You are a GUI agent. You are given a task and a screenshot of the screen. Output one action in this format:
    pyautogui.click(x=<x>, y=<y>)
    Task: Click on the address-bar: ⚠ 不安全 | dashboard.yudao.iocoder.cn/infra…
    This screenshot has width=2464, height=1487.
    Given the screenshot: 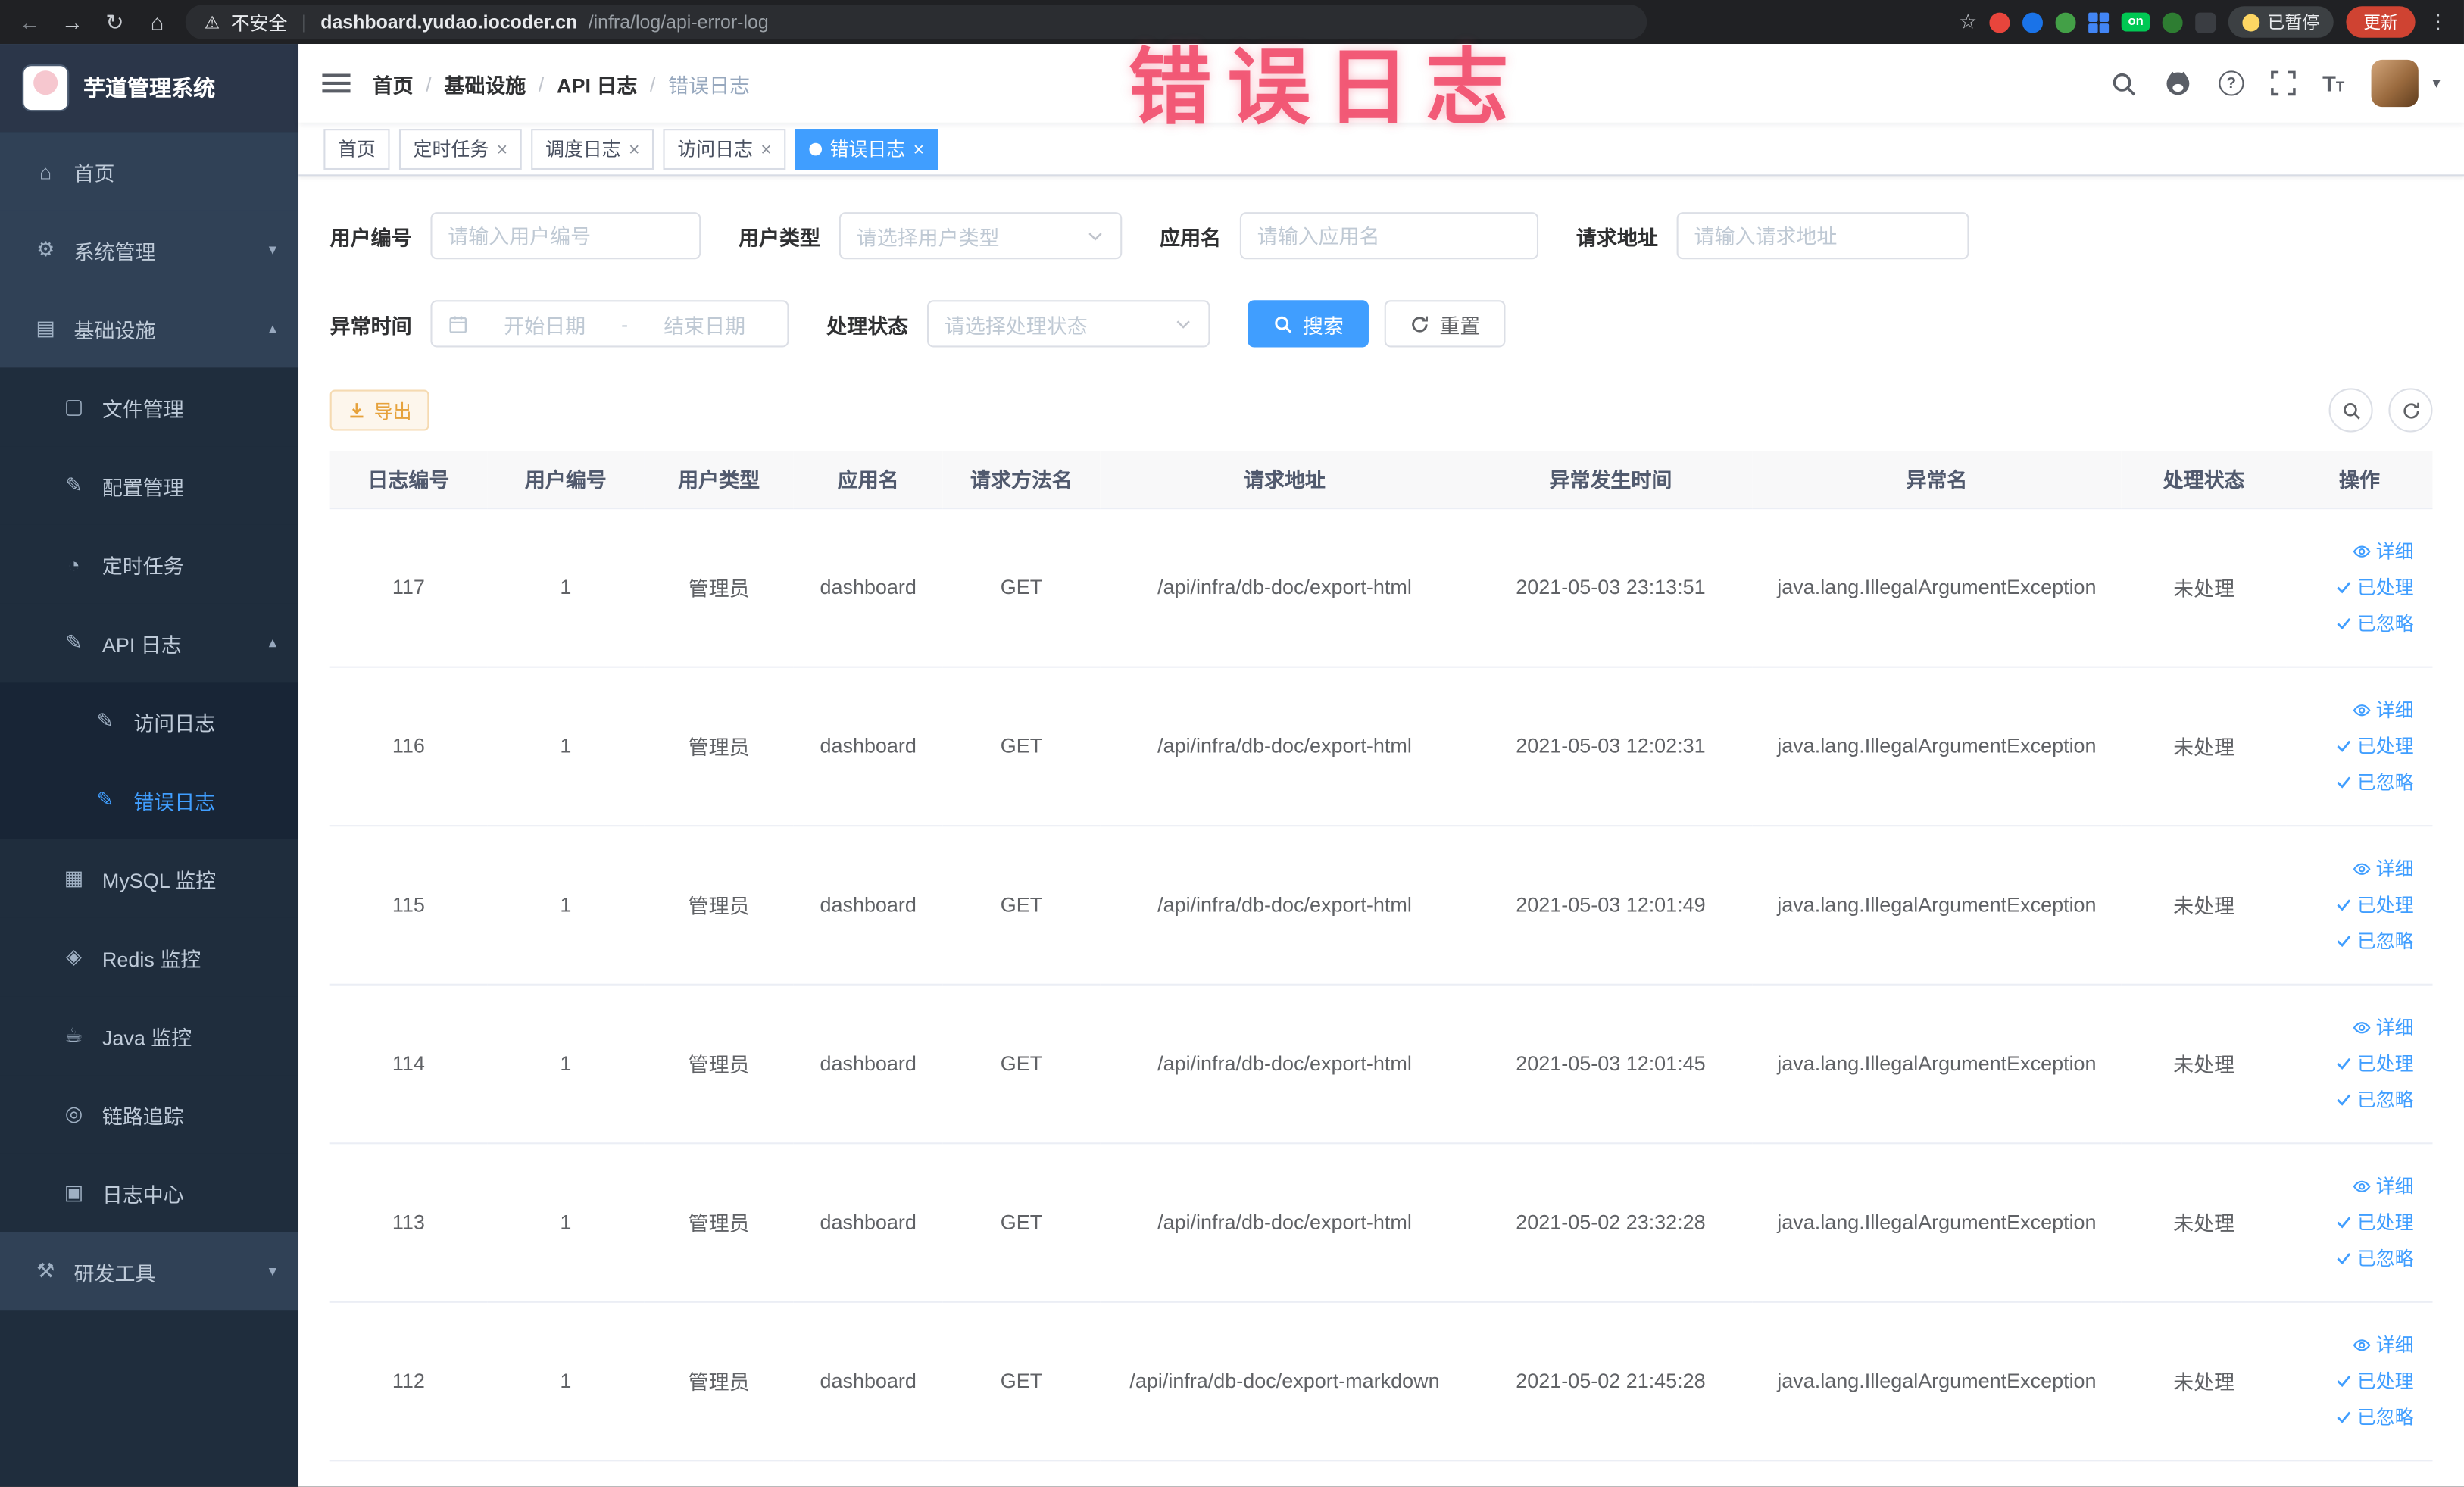 What is the action you would take?
    pyautogui.click(x=916, y=22)
    